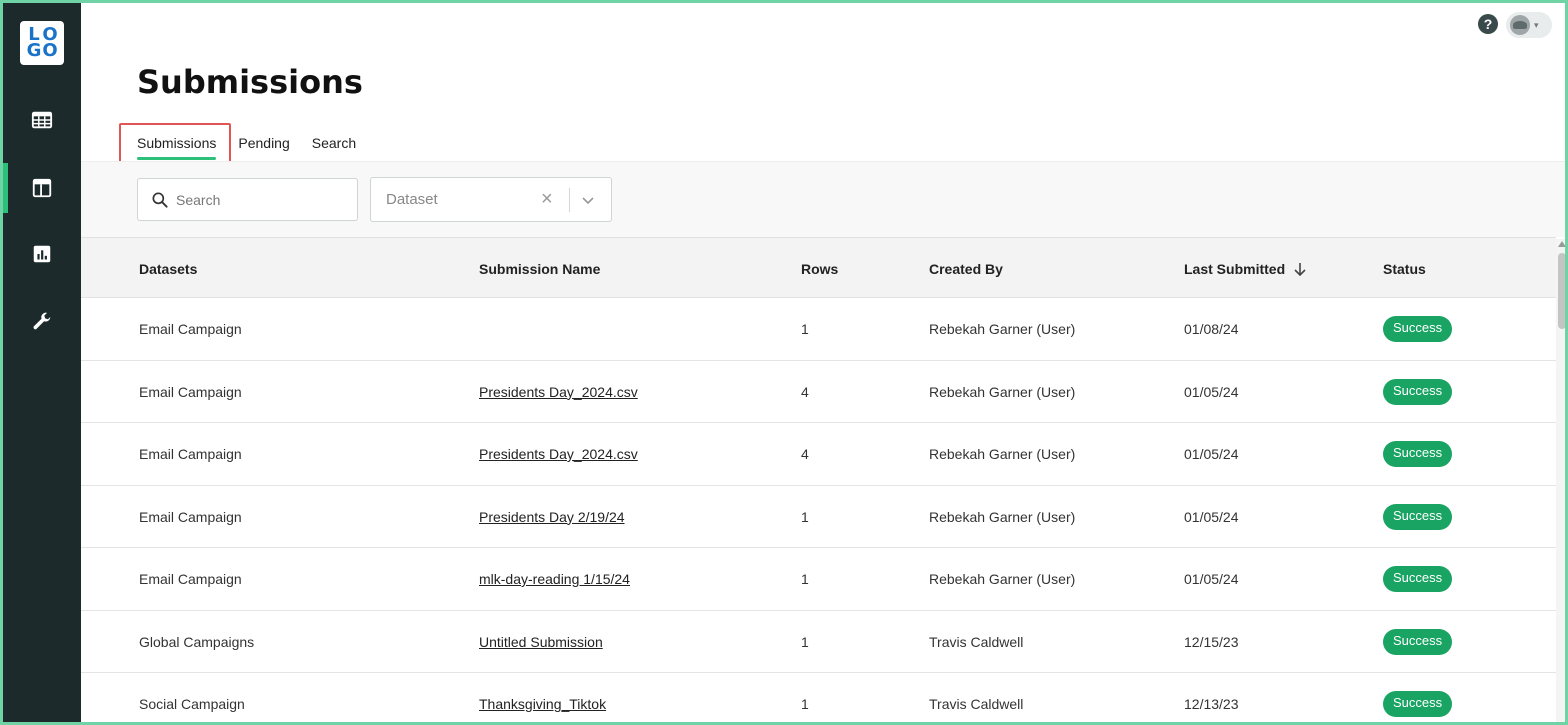 The image size is (1568, 725). What do you see at coordinates (34, 50) in the screenshot?
I see `logo-letter: G` at bounding box center [34, 50].